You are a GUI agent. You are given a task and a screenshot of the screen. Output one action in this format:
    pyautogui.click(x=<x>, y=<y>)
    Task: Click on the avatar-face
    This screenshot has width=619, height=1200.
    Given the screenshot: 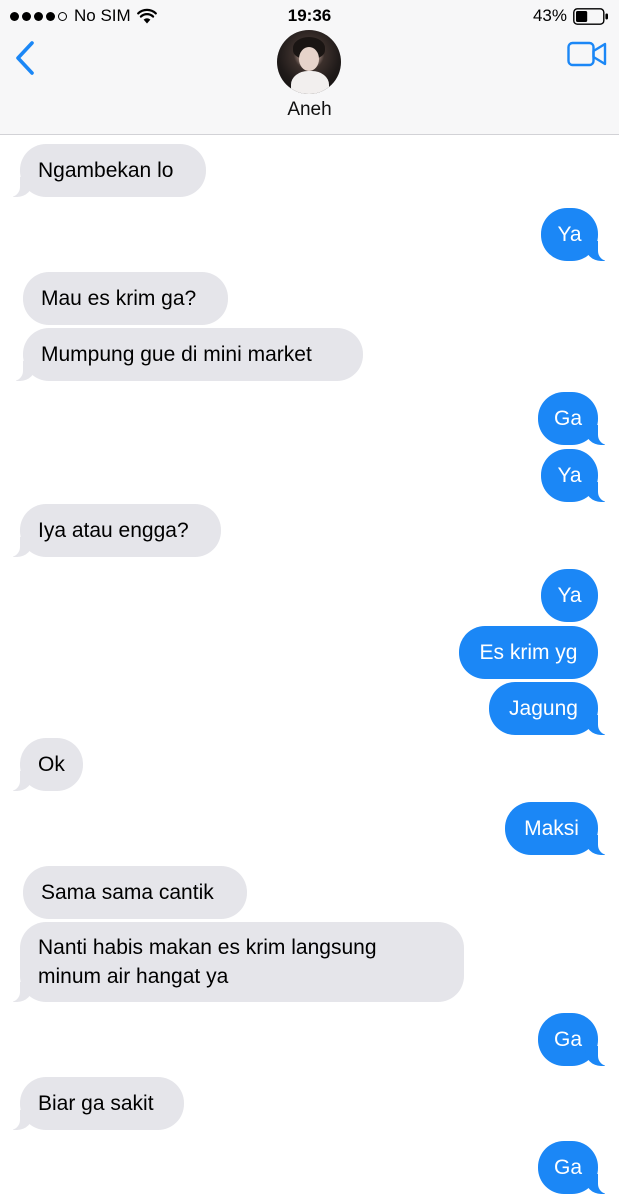 What is the action you would take?
    pyautogui.click(x=309, y=59)
    